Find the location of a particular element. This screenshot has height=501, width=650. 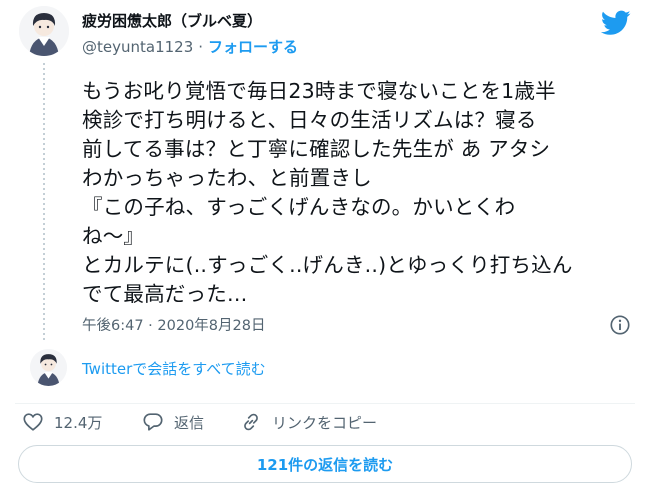

info-icon is located at coordinates (620, 325).